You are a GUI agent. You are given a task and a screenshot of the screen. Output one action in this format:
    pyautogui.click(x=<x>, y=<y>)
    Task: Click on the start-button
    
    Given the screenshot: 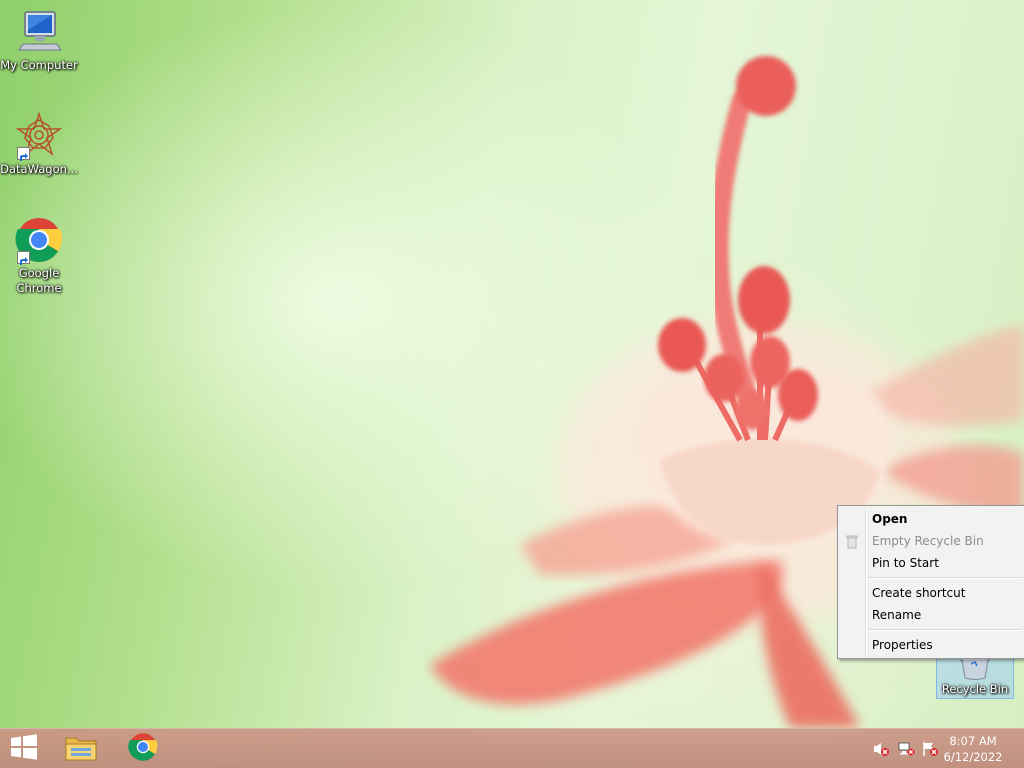 What is the action you would take?
    pyautogui.click(x=24, y=748)
    